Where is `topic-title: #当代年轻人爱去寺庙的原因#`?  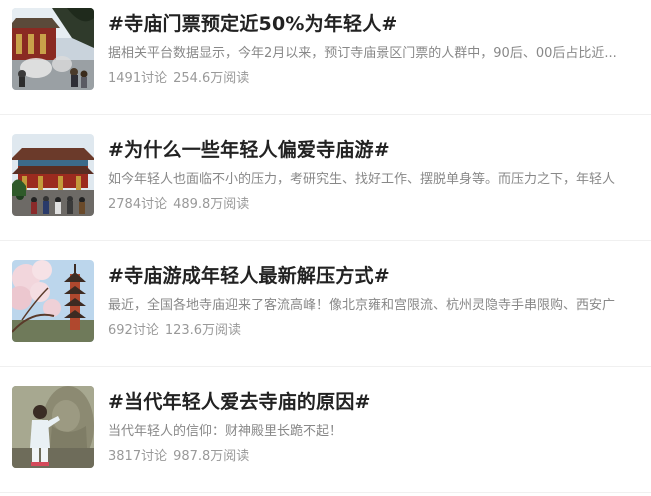 topic-title: #当代年轻人爱去寺庙的原因# is located at coordinates (239, 400).